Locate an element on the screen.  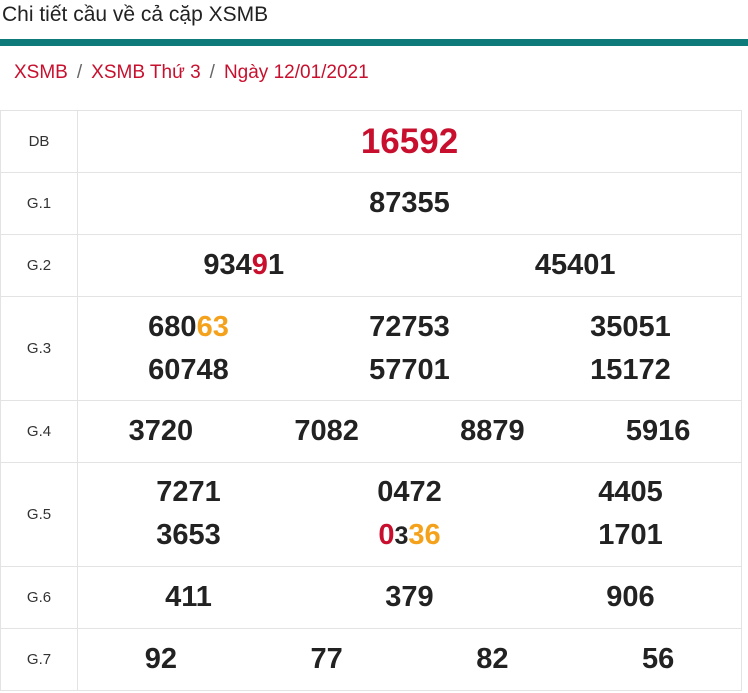
table-row: DB 16592 is located at coordinates (371, 141).